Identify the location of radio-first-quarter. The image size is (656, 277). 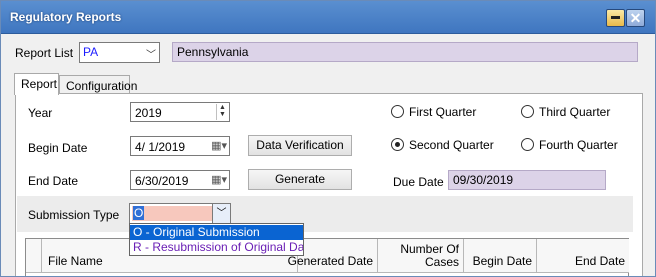
(397, 111).